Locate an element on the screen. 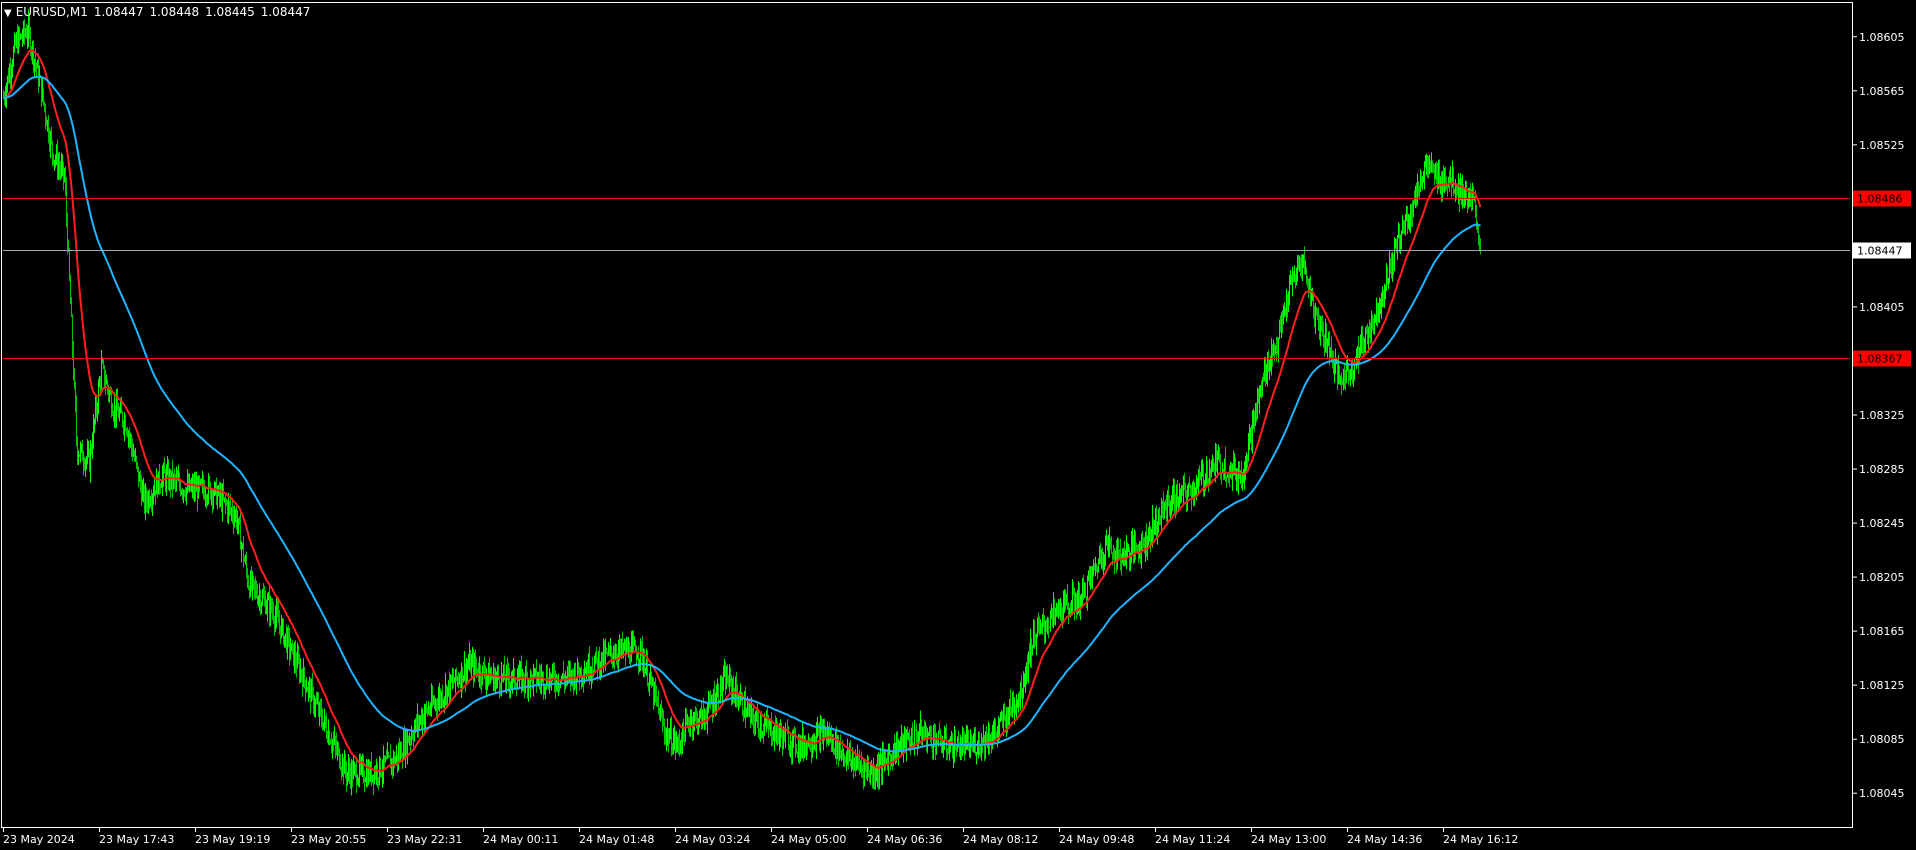 This screenshot has height=850, width=1916. triangle-down-icon: ▼ is located at coordinates (8, 14).